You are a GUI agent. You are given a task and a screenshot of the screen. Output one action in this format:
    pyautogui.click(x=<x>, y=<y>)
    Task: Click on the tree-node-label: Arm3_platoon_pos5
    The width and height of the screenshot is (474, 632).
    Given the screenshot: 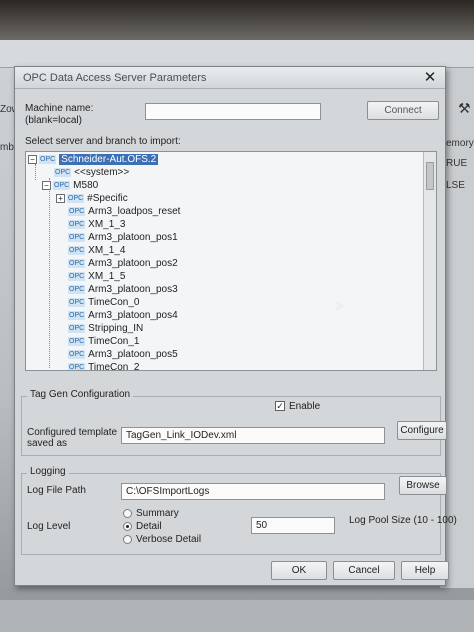 What is the action you would take?
    pyautogui.click(x=133, y=354)
    